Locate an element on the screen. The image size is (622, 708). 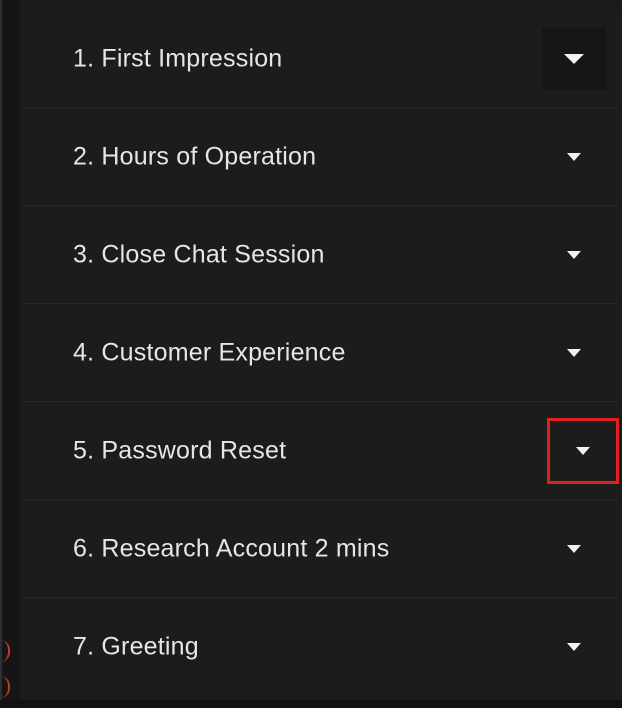
accordion-item-research-account: 6. Research Account 2 mins is located at coordinates (320, 549).